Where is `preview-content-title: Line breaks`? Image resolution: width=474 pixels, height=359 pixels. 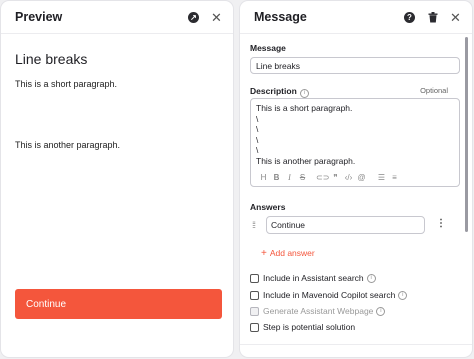 preview-content-title: Line breaks is located at coordinates (51, 59).